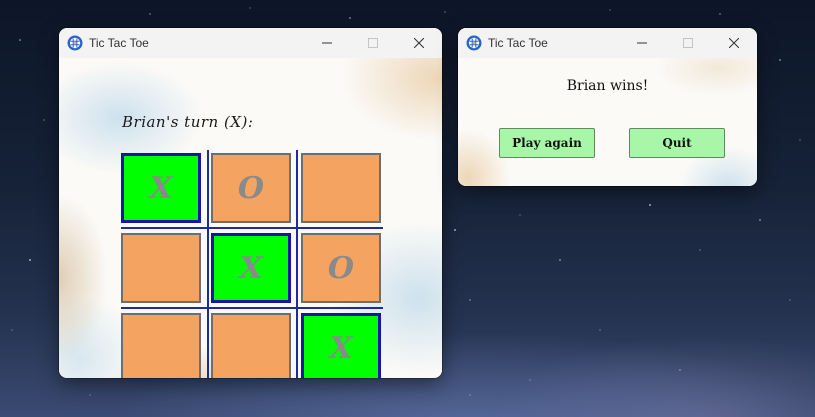 The width and height of the screenshot is (815, 417). I want to click on quit-button: Quit, so click(677, 143).